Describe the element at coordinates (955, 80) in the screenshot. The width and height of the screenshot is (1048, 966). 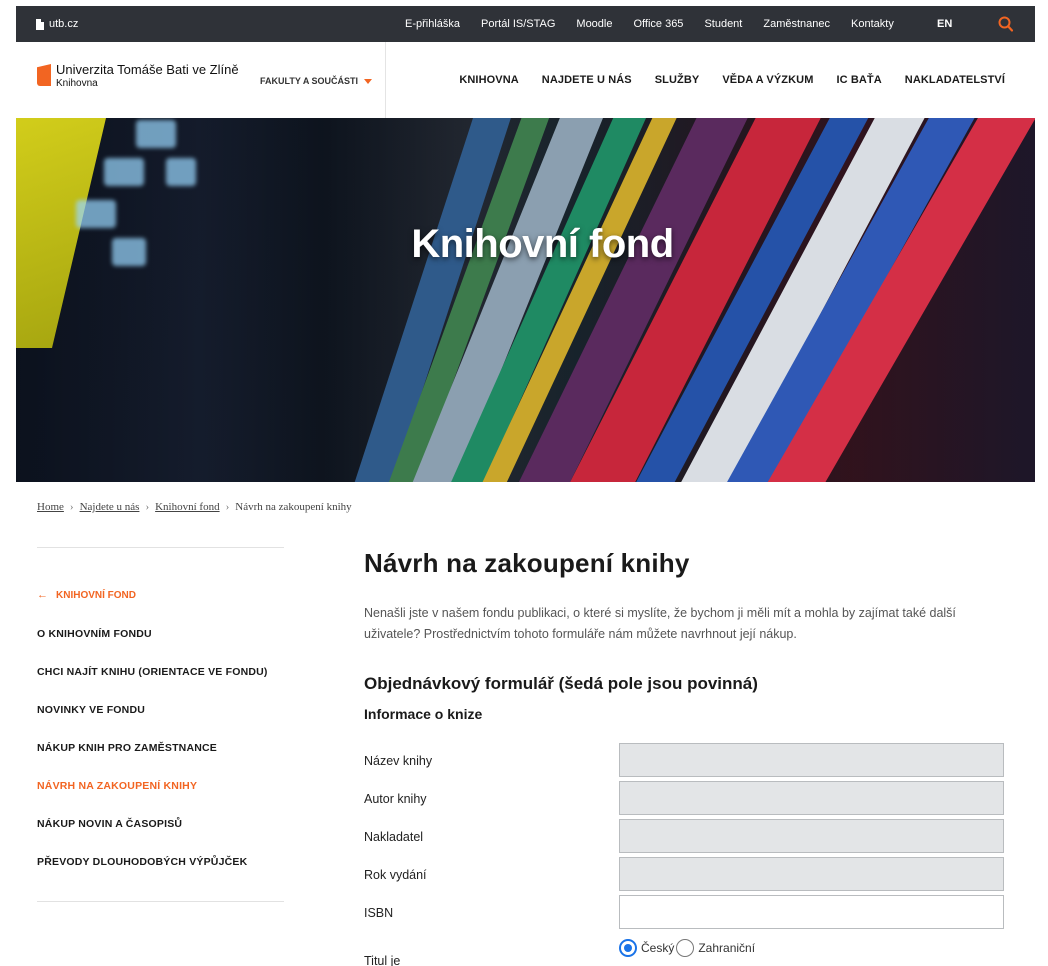
I see `nav-nakladatelstvi: NAKLADATELSTVÍ` at that location.